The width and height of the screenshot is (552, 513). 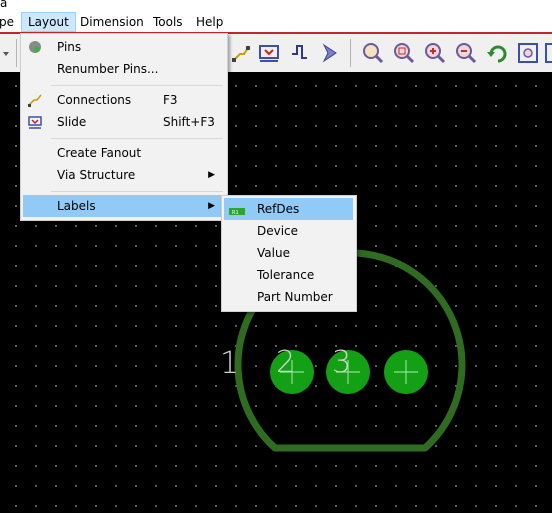 What do you see at coordinates (209, 22) in the screenshot?
I see `menu-help: Help` at bounding box center [209, 22].